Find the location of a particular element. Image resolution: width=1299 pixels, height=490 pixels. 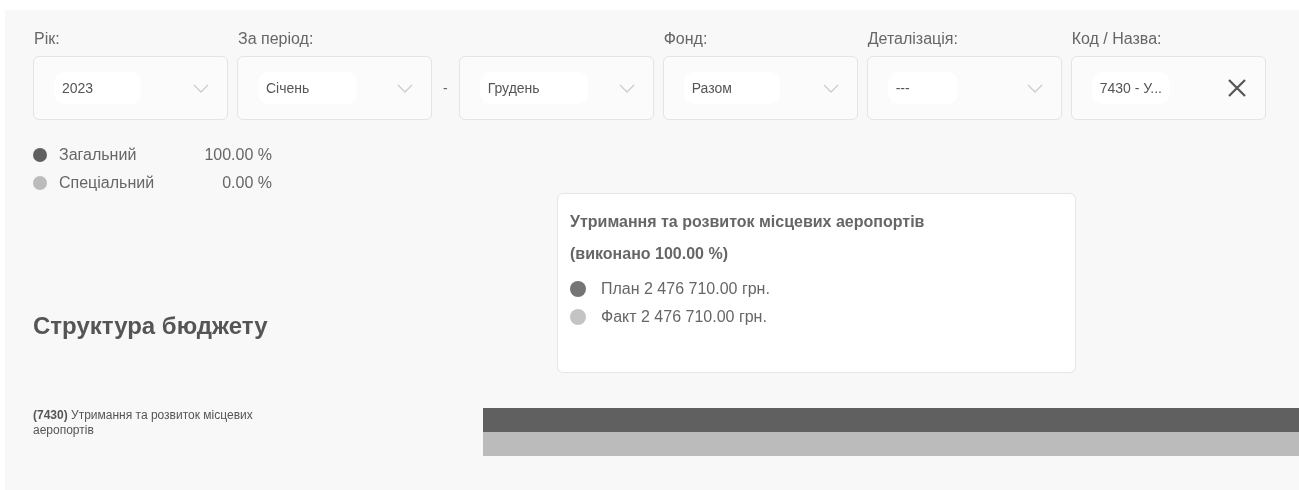

dropdown: Грудень is located at coordinates (556, 88).